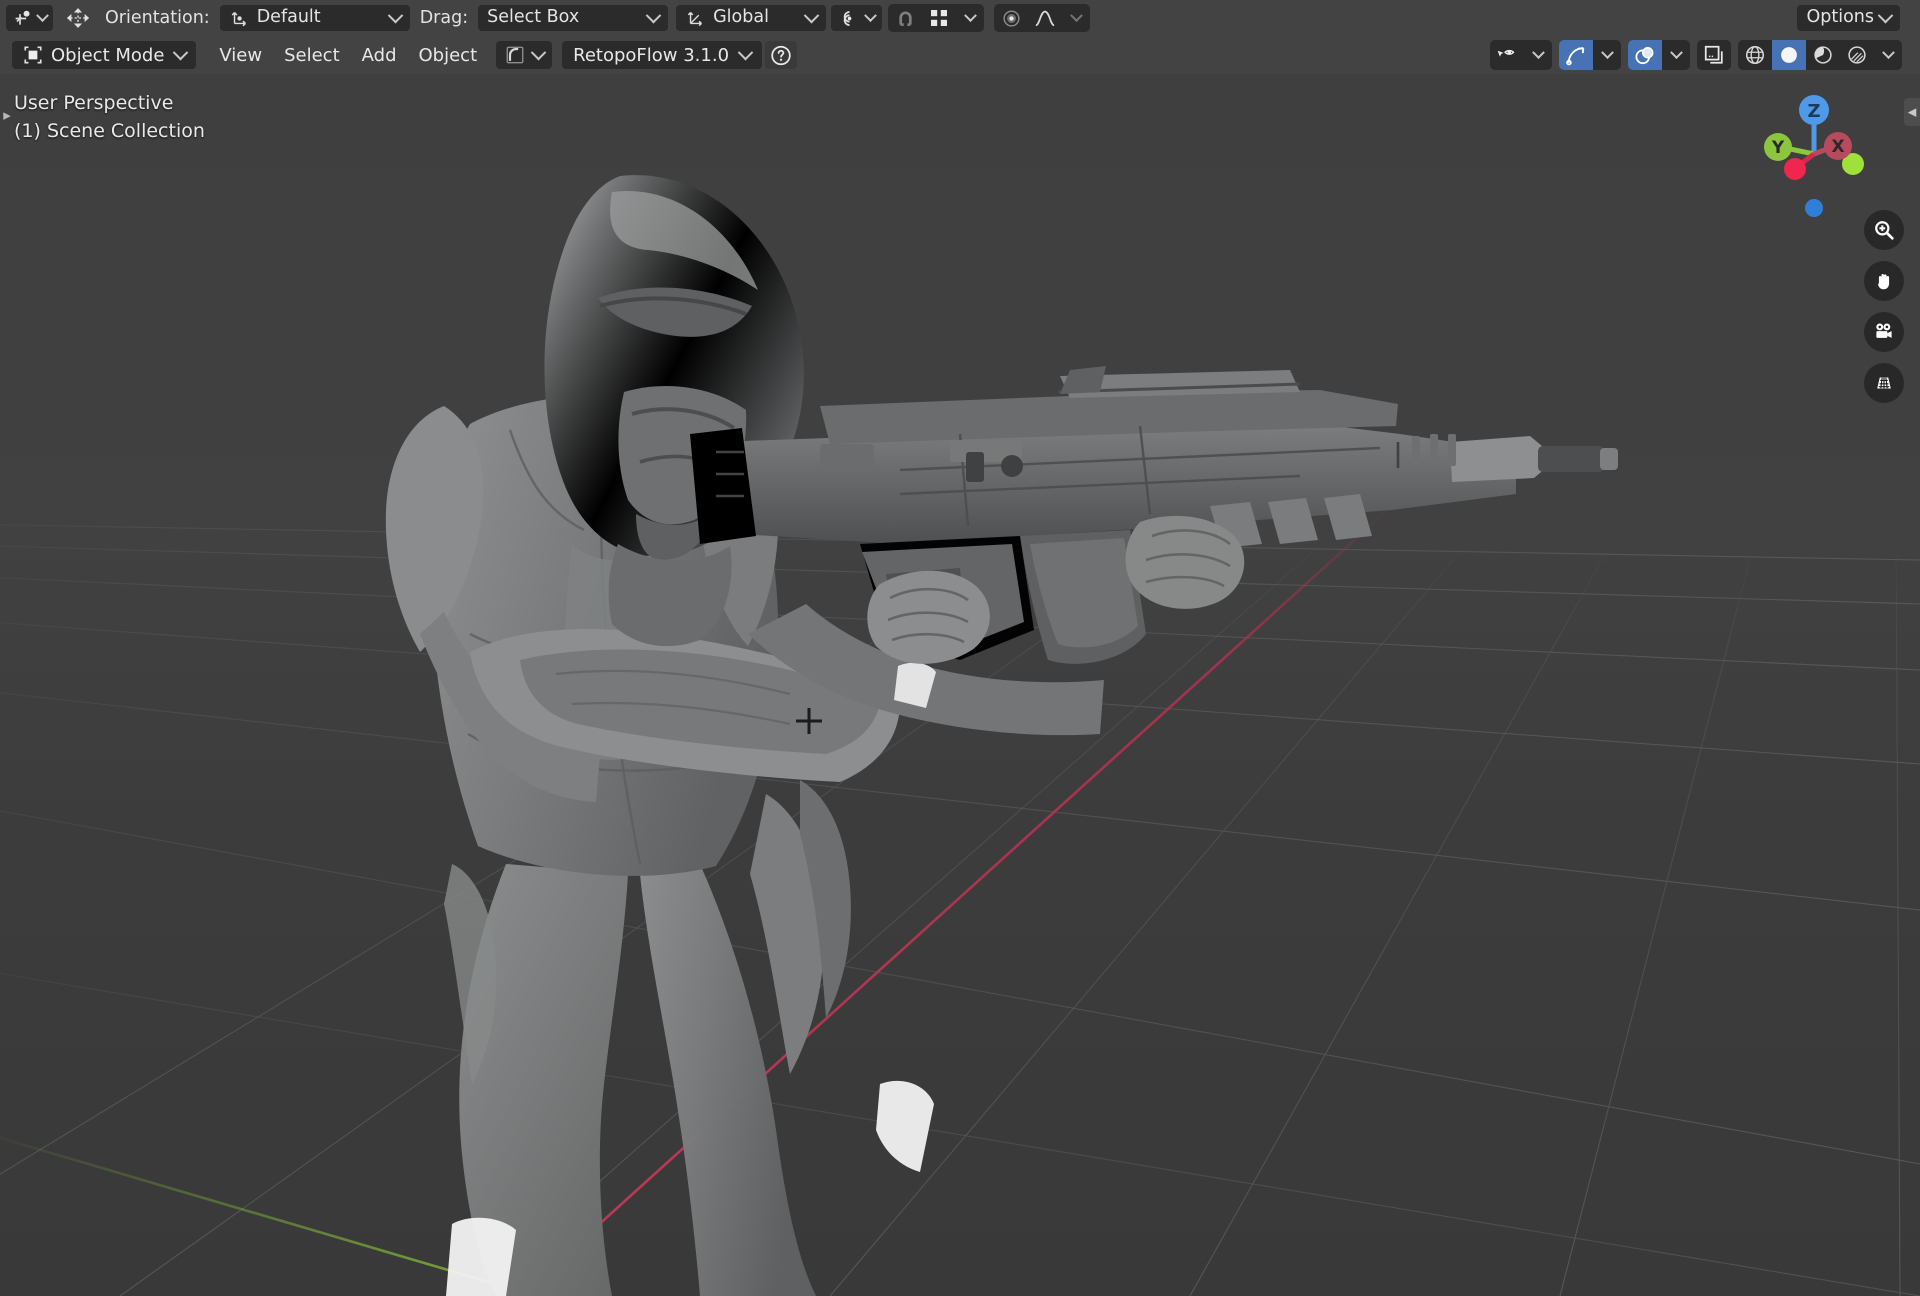  I want to click on gizmo-x-label: X, so click(1837, 147).